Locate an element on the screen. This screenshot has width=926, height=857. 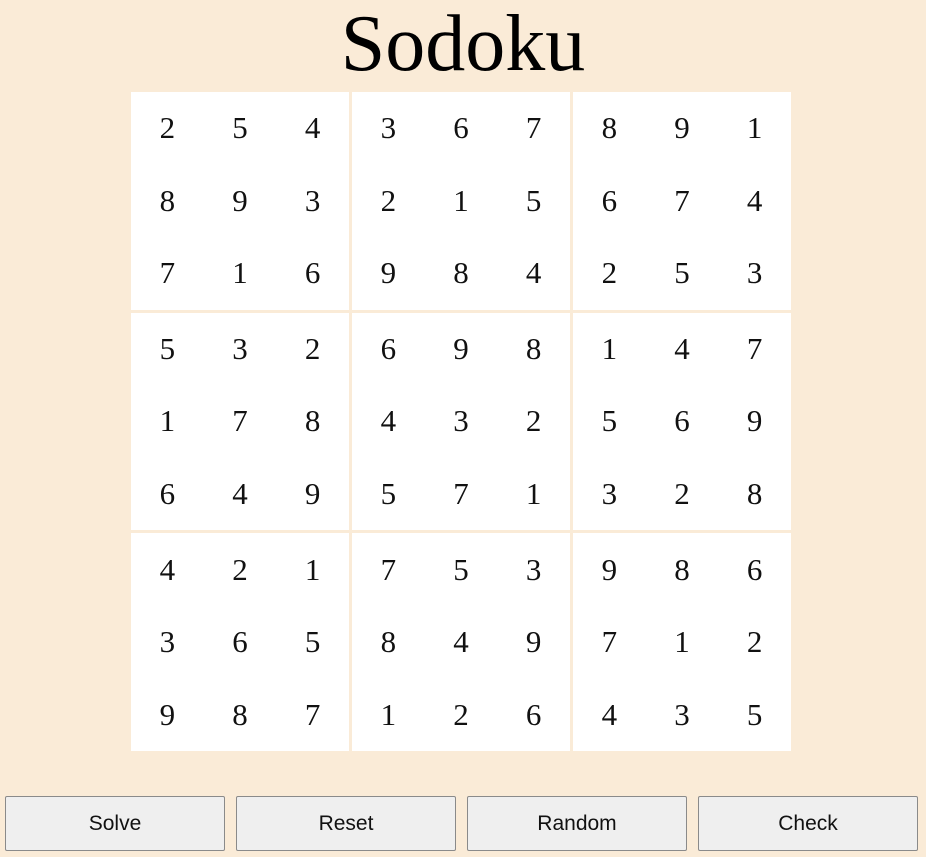
controls-bar: Solve Reset Random Check is located at coordinates (463, 823).